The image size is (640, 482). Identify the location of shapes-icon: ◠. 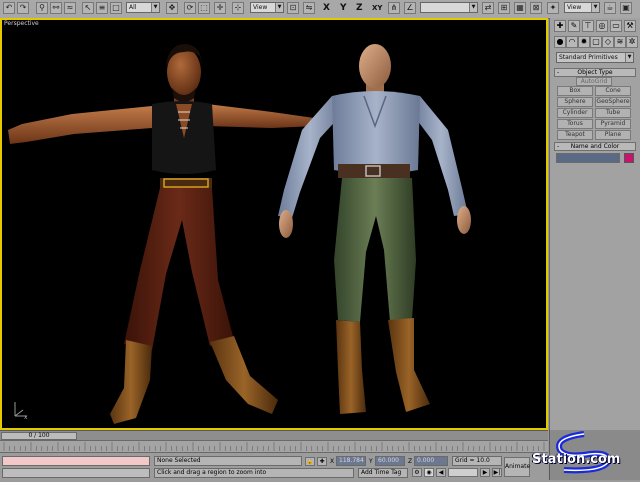
(572, 42).